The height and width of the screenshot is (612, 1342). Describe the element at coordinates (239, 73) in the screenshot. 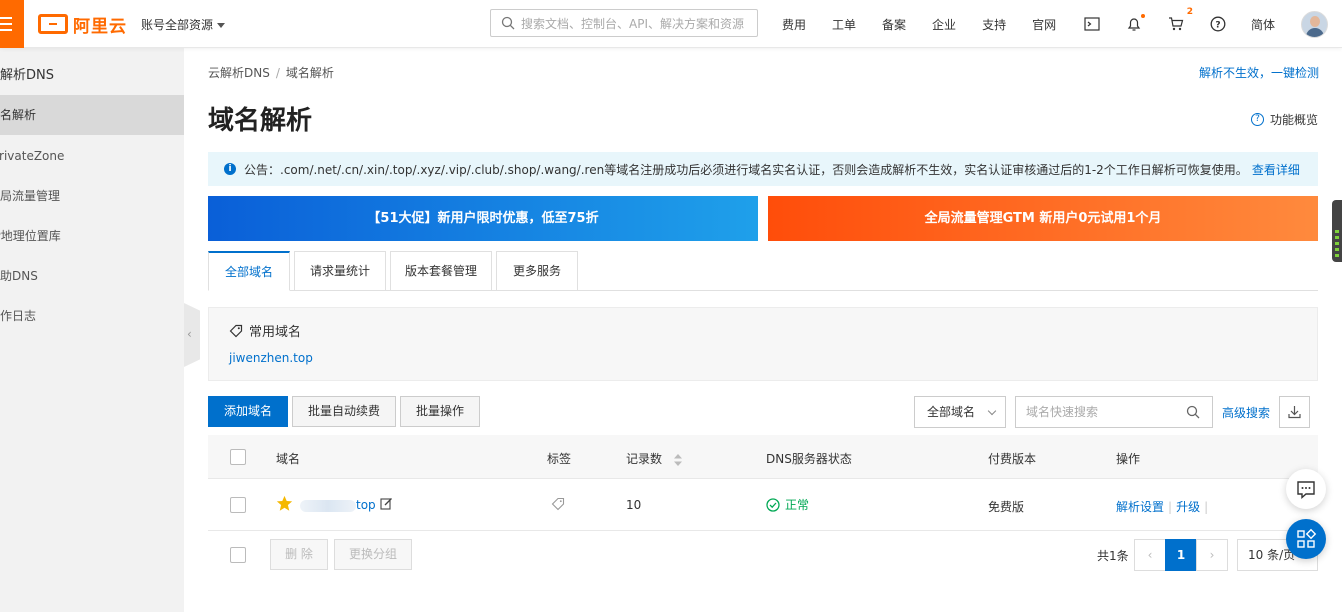

I see `breadcrumb-item: 云解析DNS` at that location.